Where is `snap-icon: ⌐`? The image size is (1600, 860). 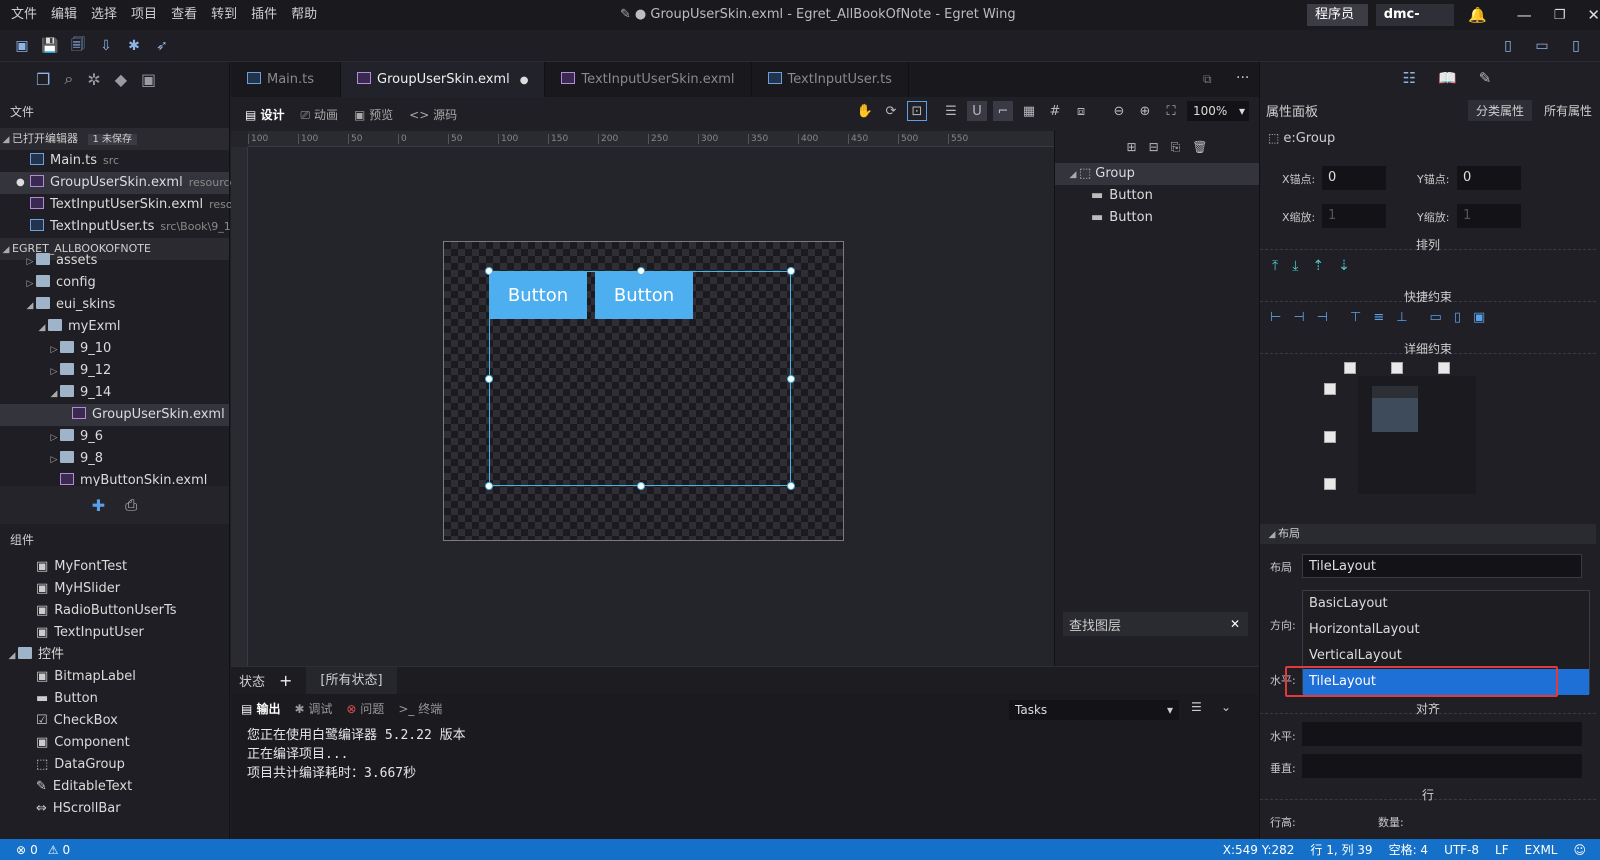 snap-icon: ⌐ is located at coordinates (1003, 111).